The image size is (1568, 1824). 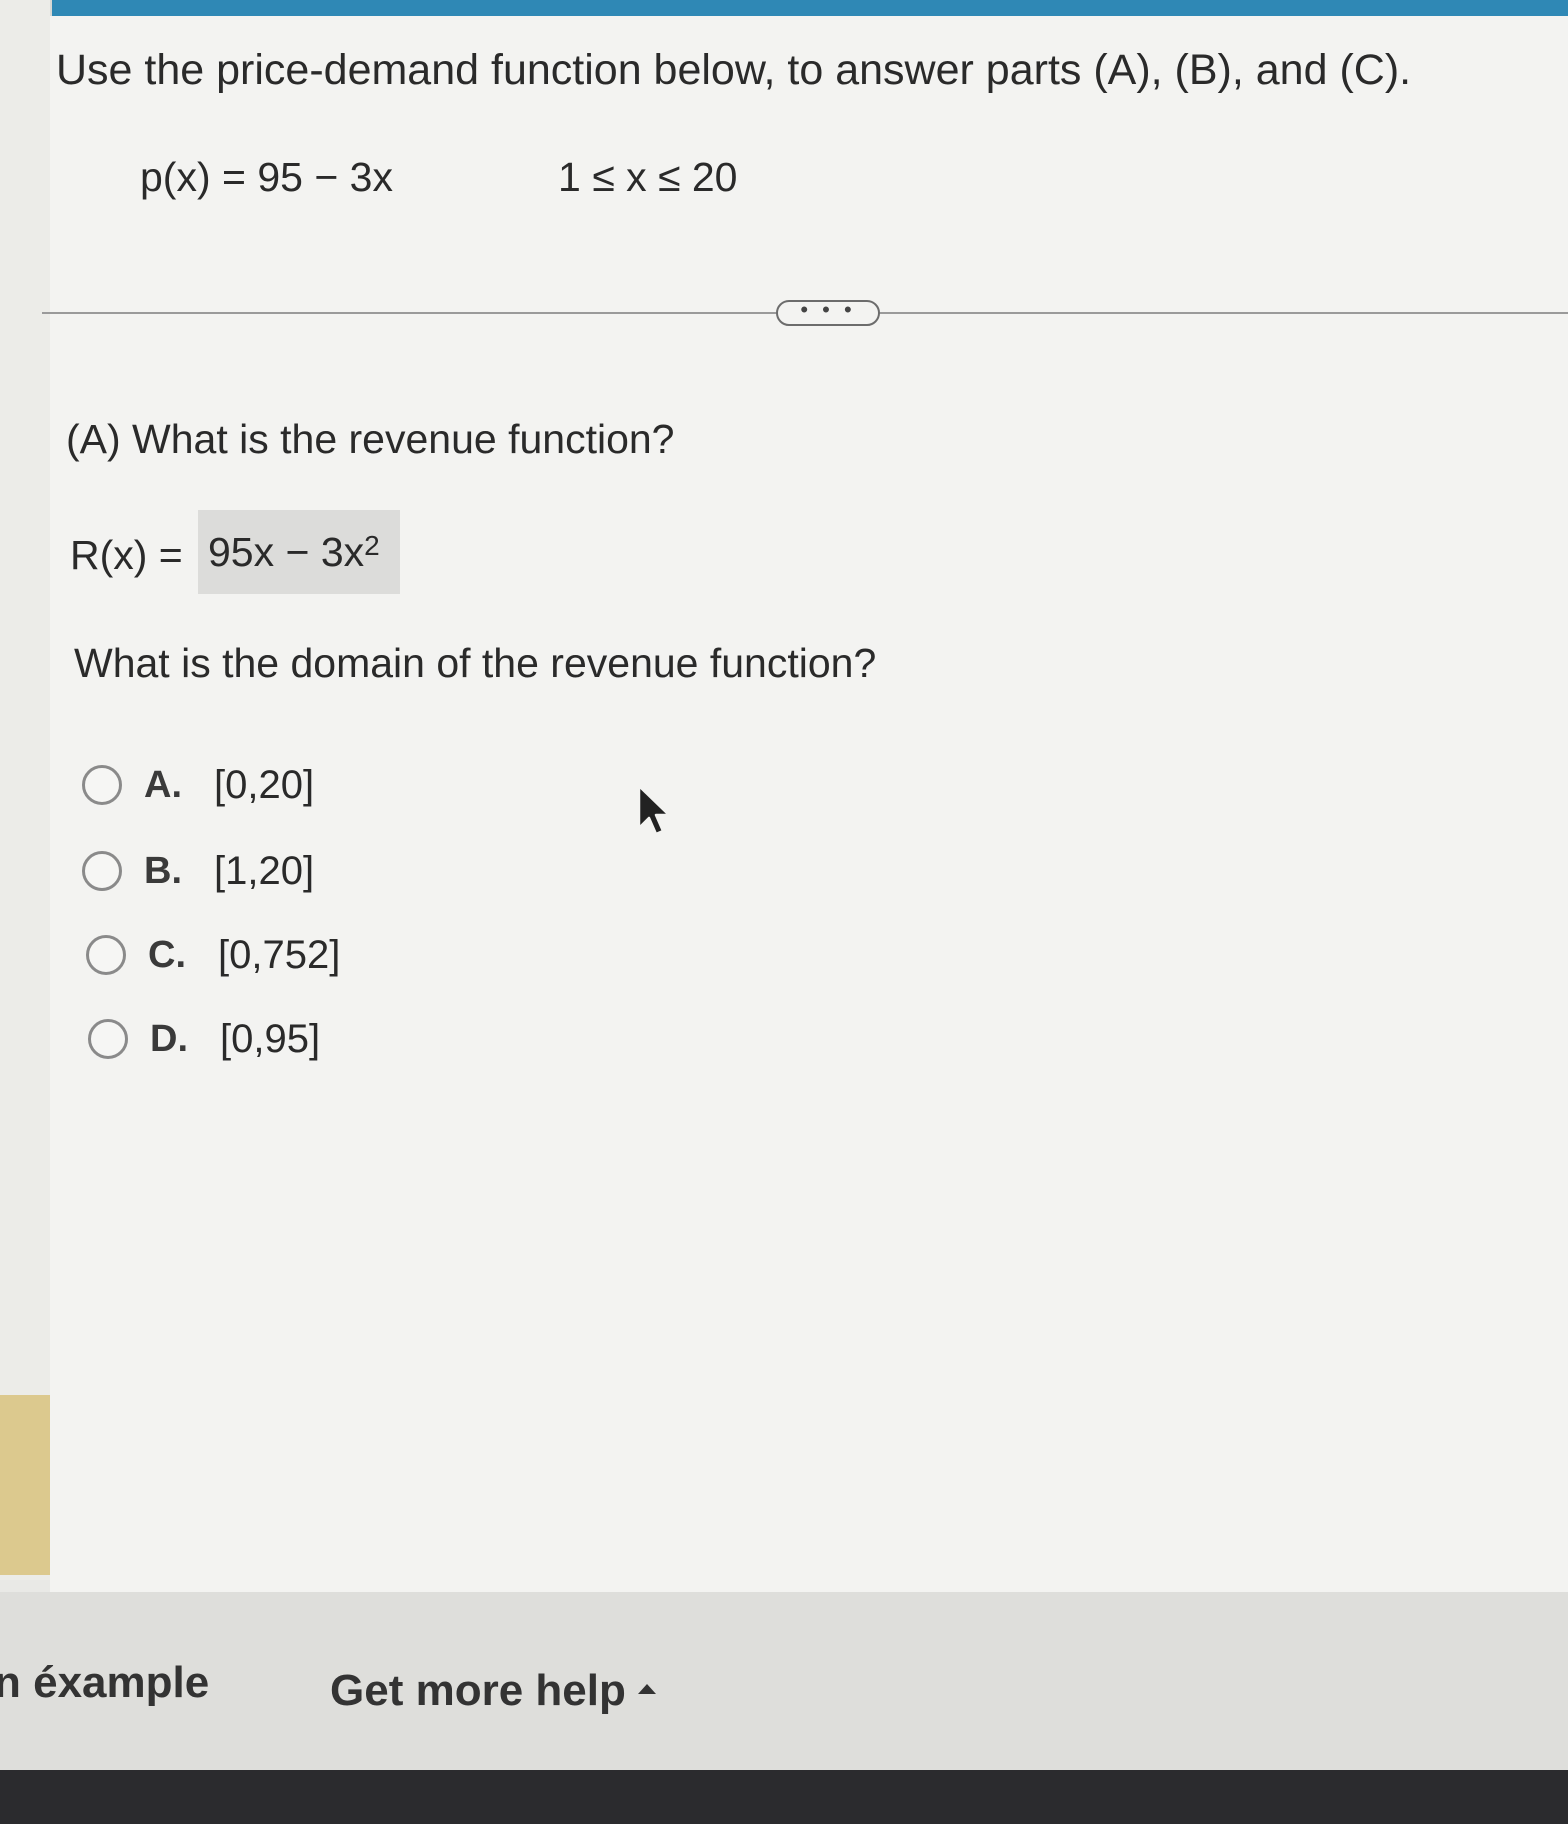 What do you see at coordinates (126, 555) in the screenshot?
I see `revenue-label: R(x) =` at bounding box center [126, 555].